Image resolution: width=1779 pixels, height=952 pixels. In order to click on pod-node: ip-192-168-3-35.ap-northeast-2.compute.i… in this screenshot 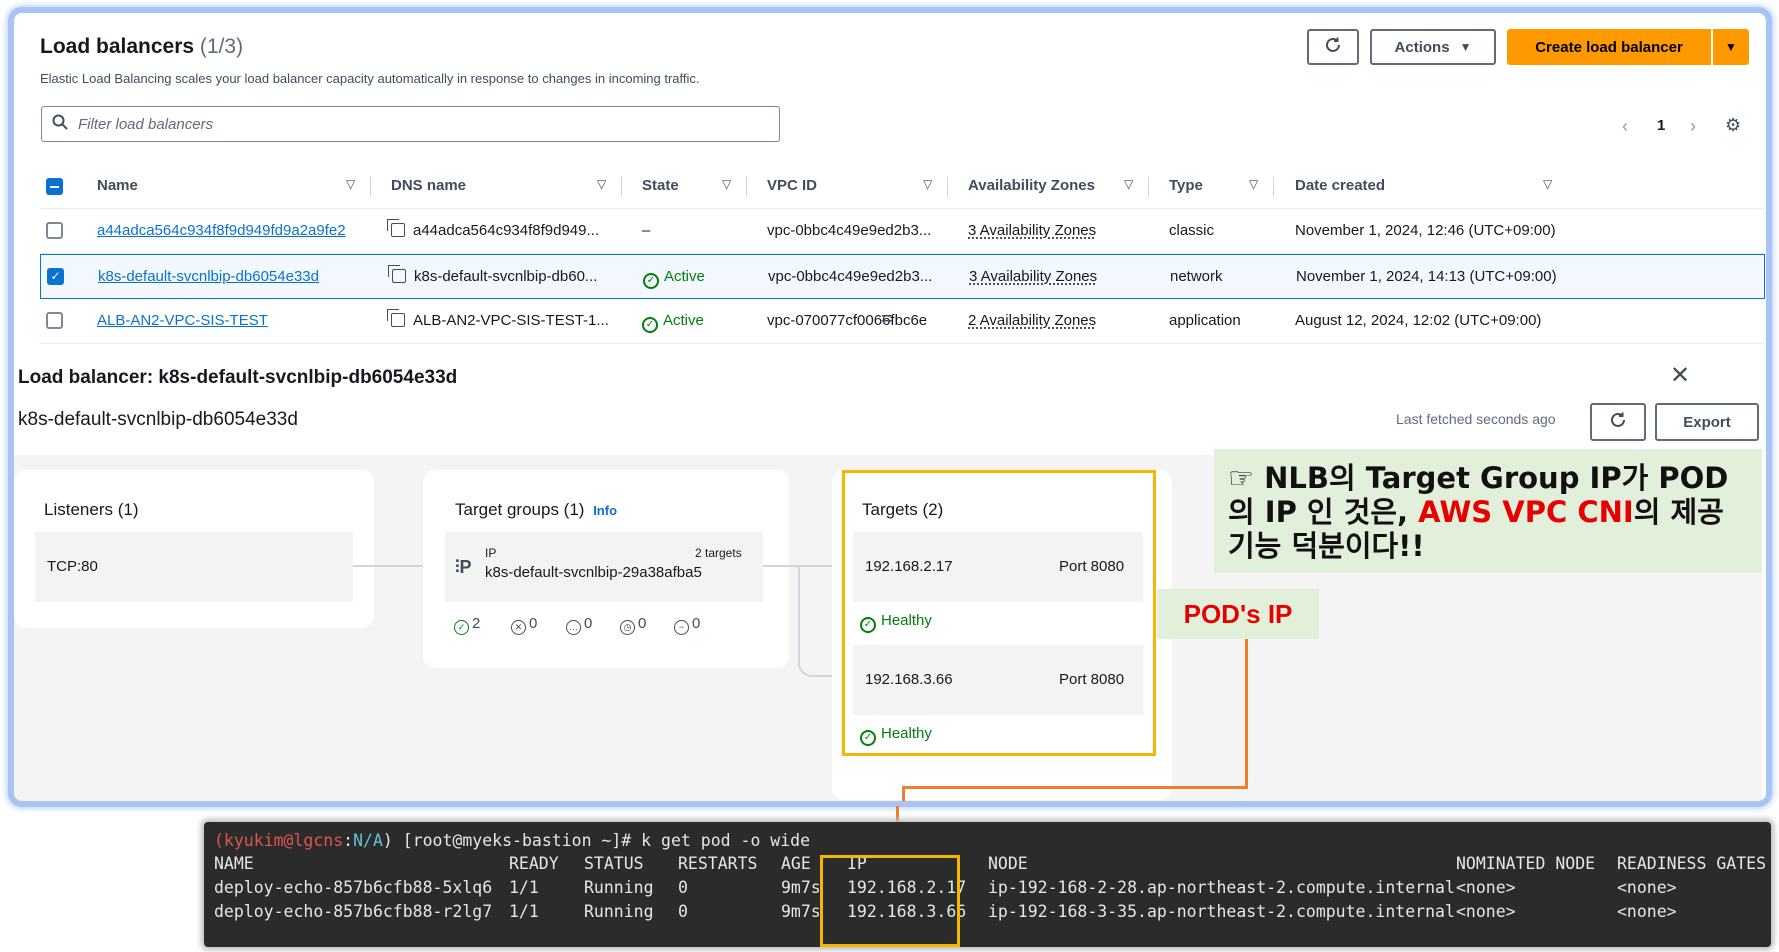, I will do `click(1221, 911)`.